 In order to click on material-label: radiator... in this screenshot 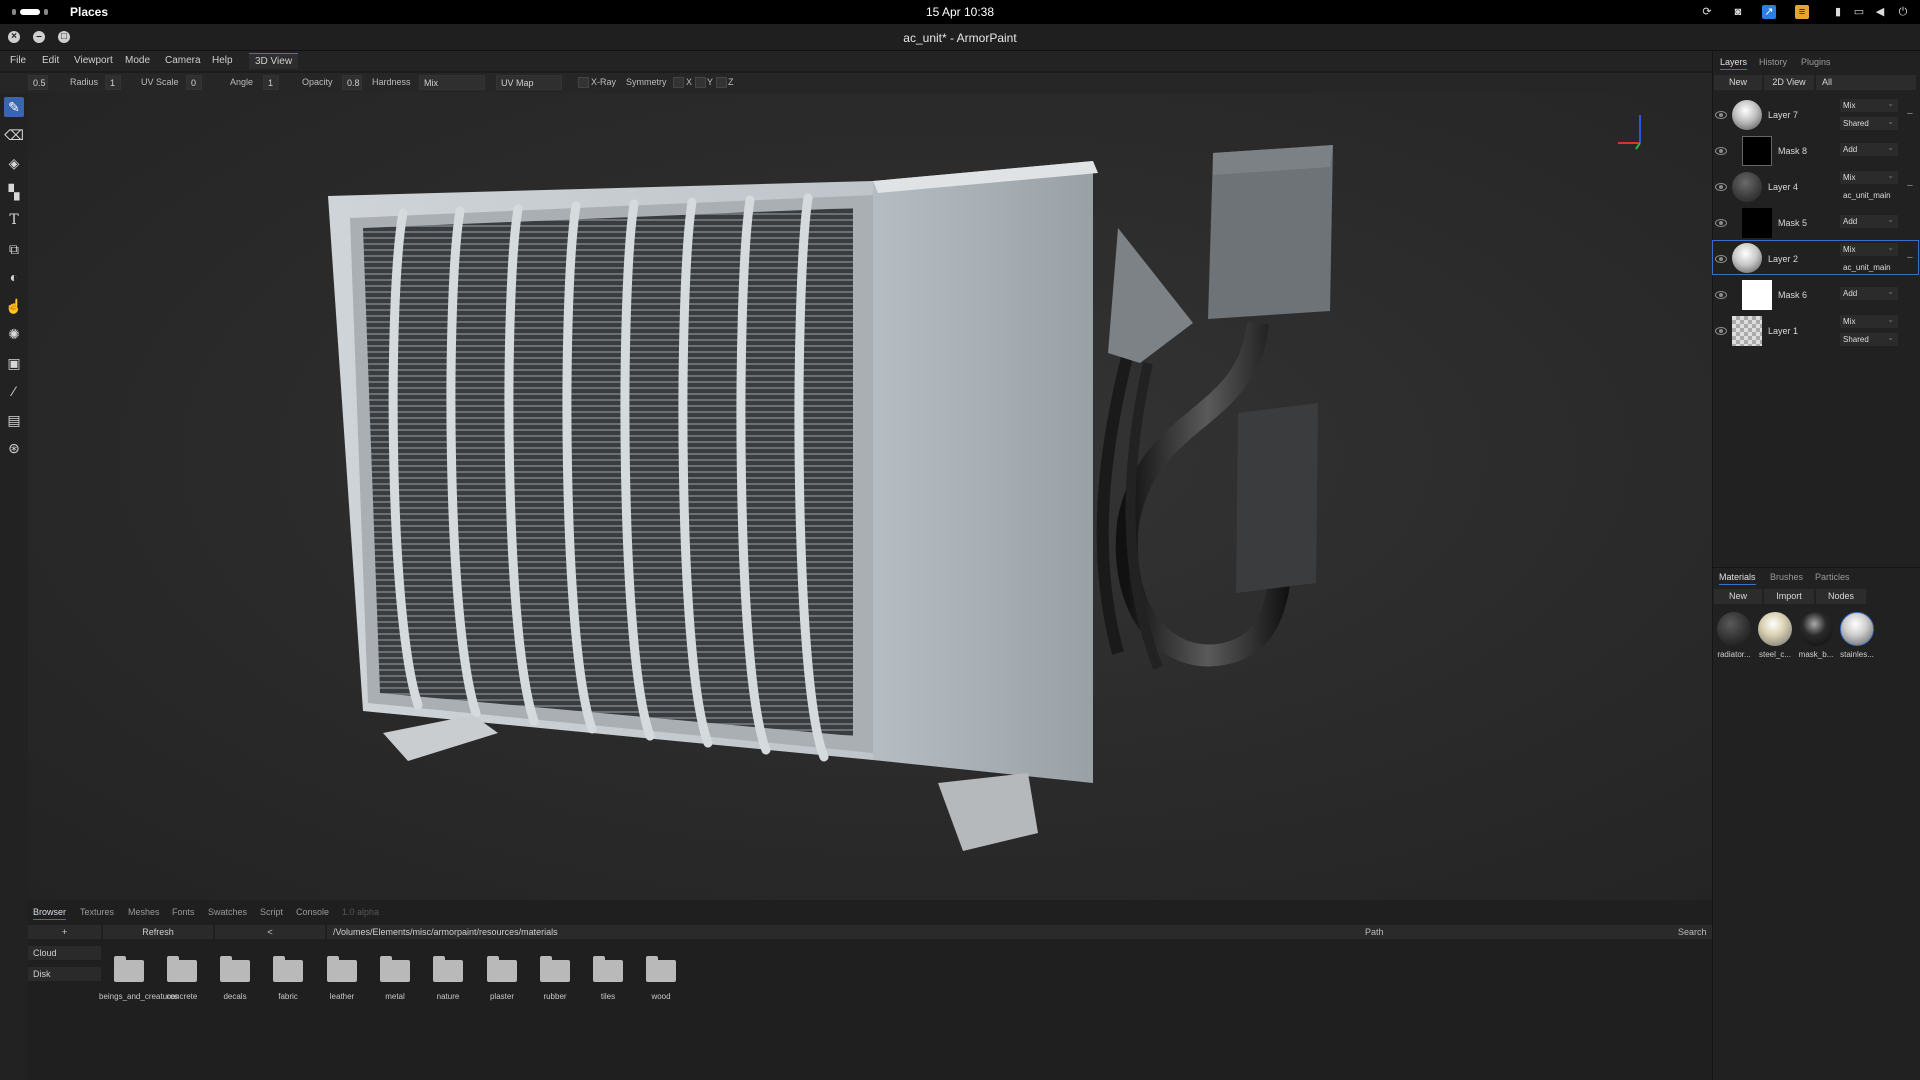, I will do `click(1734, 654)`.